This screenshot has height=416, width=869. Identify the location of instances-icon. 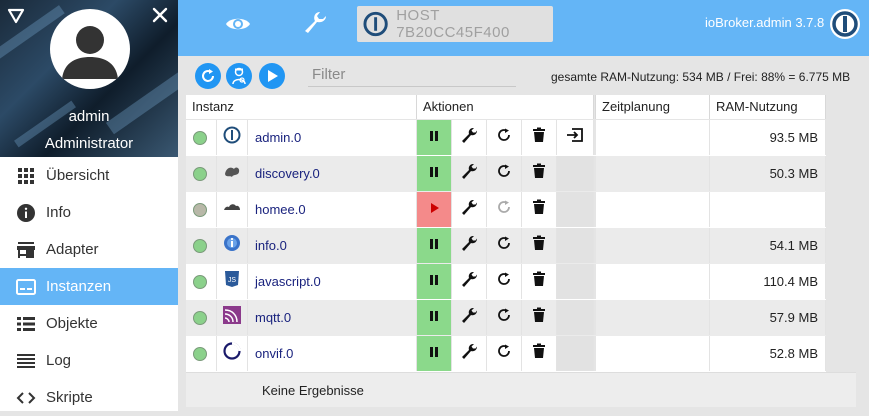
(26, 287).